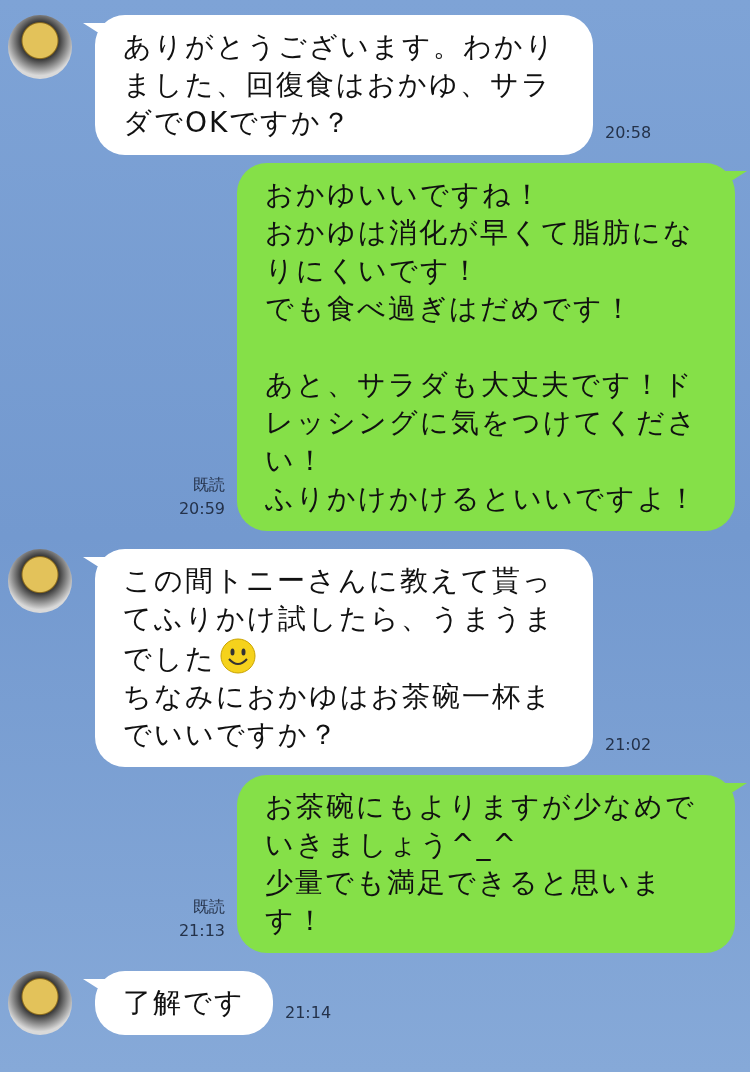 The height and width of the screenshot is (1072, 750). Describe the element at coordinates (339, 599) in the screenshot. I see `message-text: この間トニーさんに教えて貰ってふりかけ試したら、うまうま` at that location.